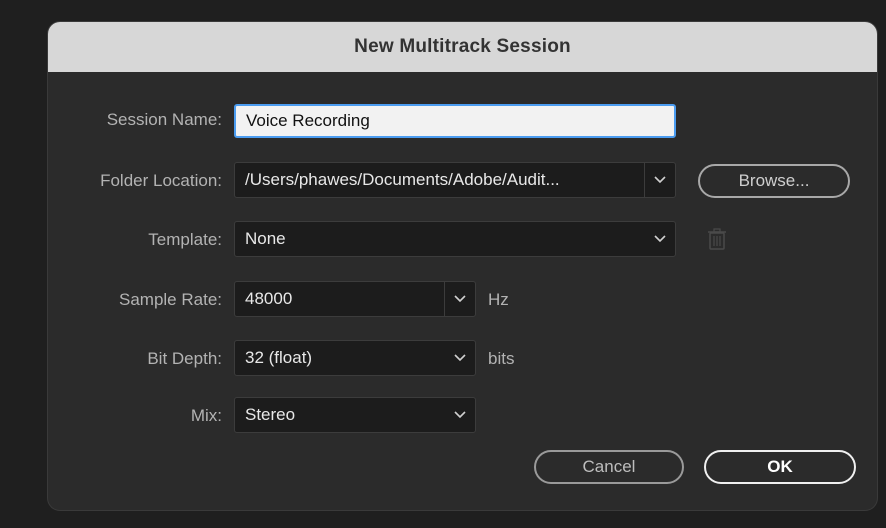  I want to click on bit-depth-unit: bits, so click(501, 358).